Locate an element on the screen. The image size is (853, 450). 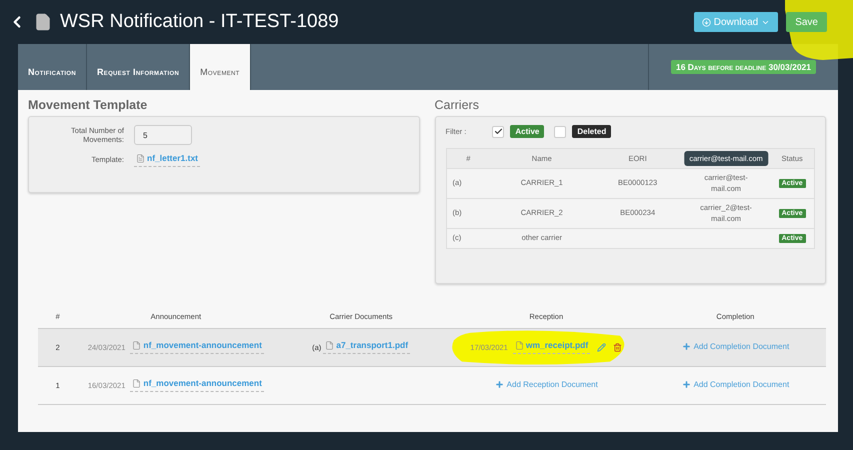
file-link: wm_receipt.pdf is located at coordinates (551, 347).